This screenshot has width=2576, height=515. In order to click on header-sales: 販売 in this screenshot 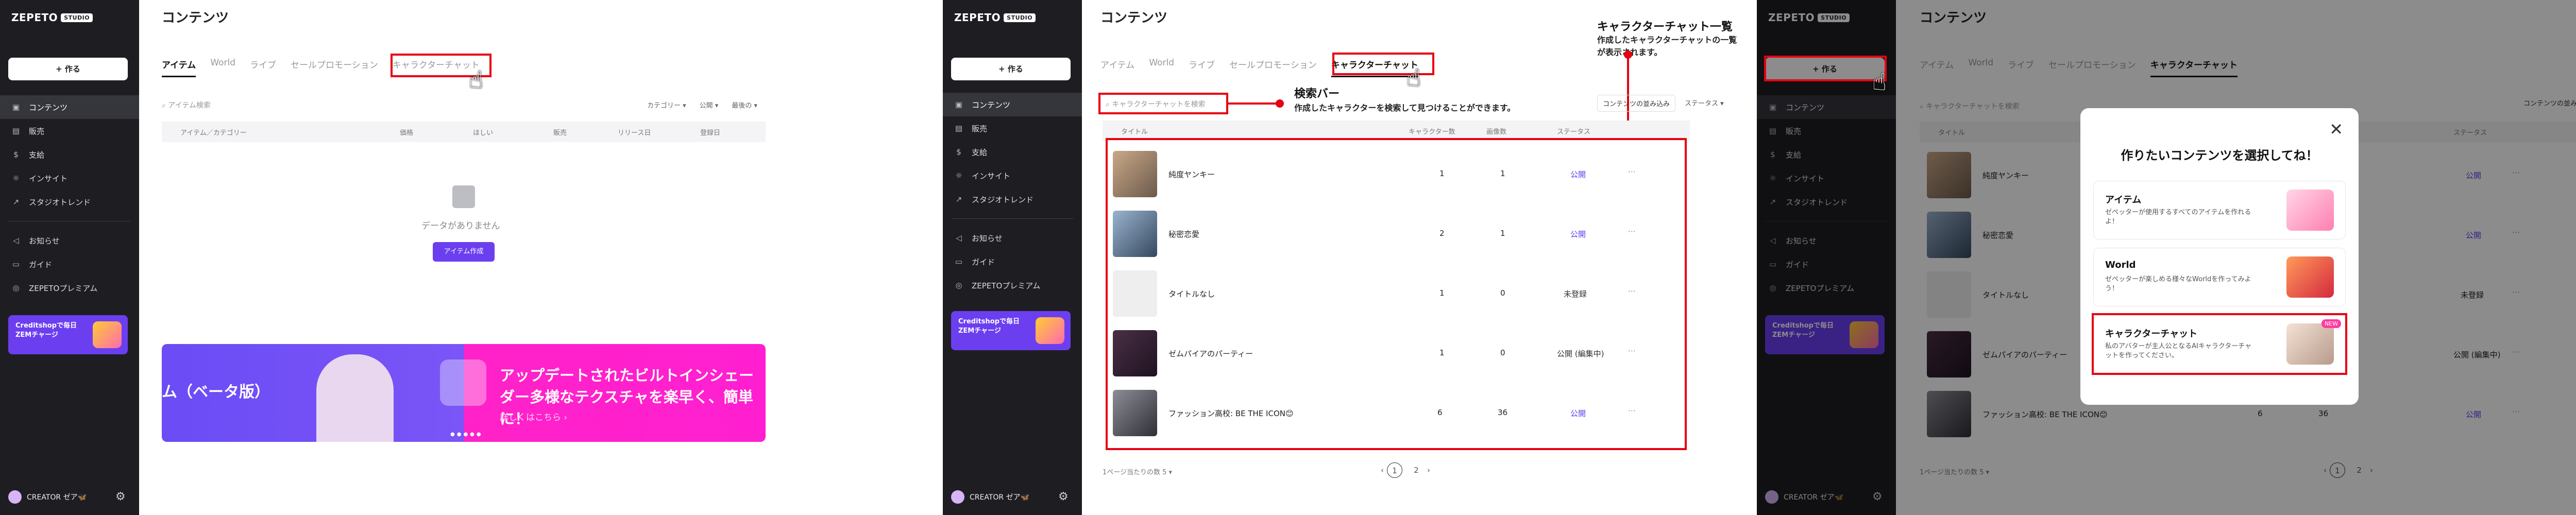, I will do `click(560, 133)`.